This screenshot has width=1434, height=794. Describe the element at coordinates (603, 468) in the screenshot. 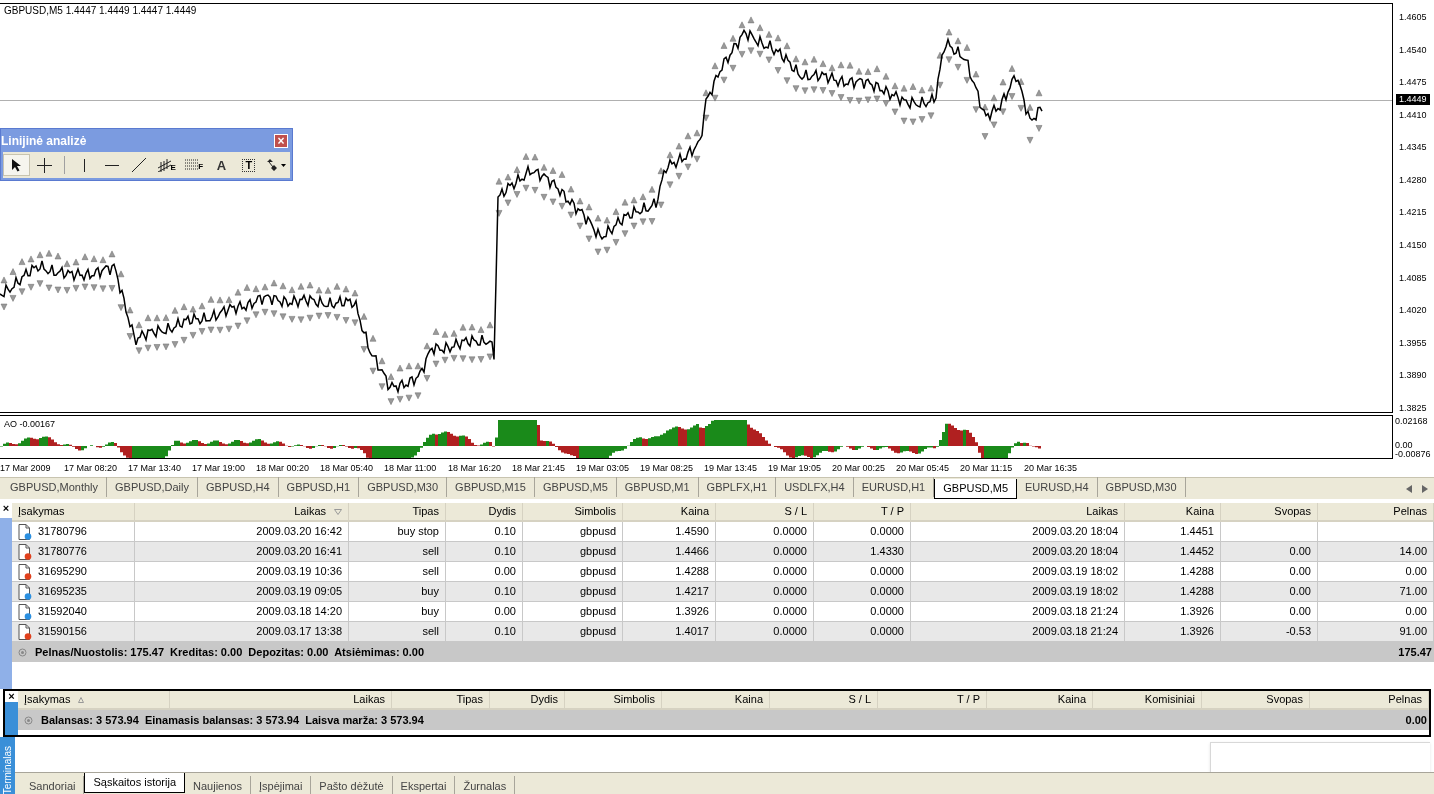

I see `time-axis-label: 19 Mar 03:05` at that location.